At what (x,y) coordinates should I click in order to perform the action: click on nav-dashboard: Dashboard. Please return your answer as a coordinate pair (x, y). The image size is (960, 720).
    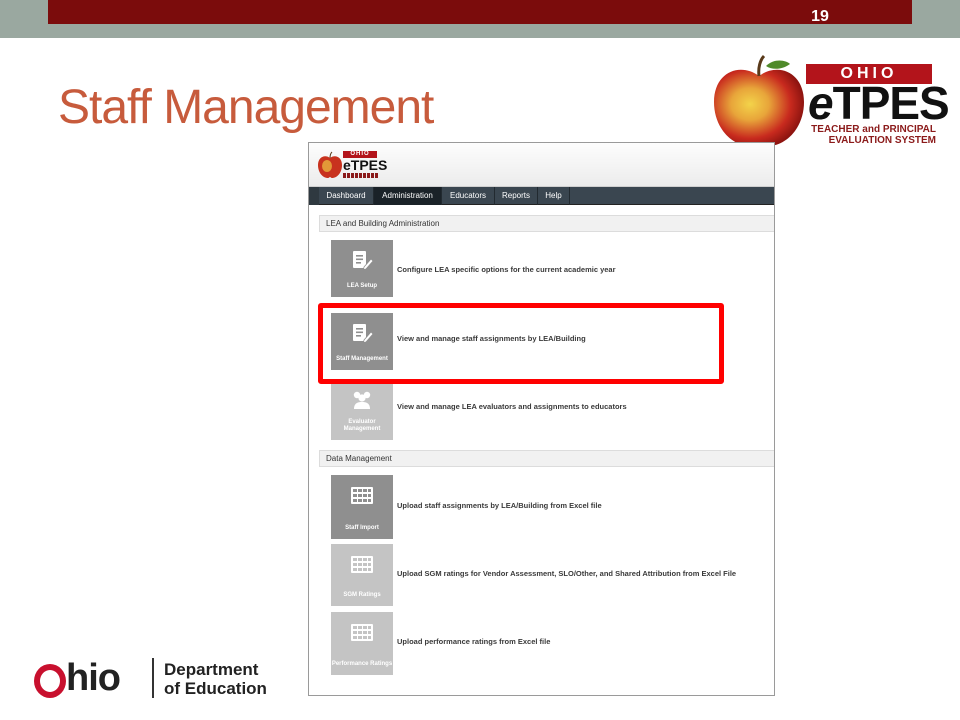
    Looking at the image, I should click on (346, 196).